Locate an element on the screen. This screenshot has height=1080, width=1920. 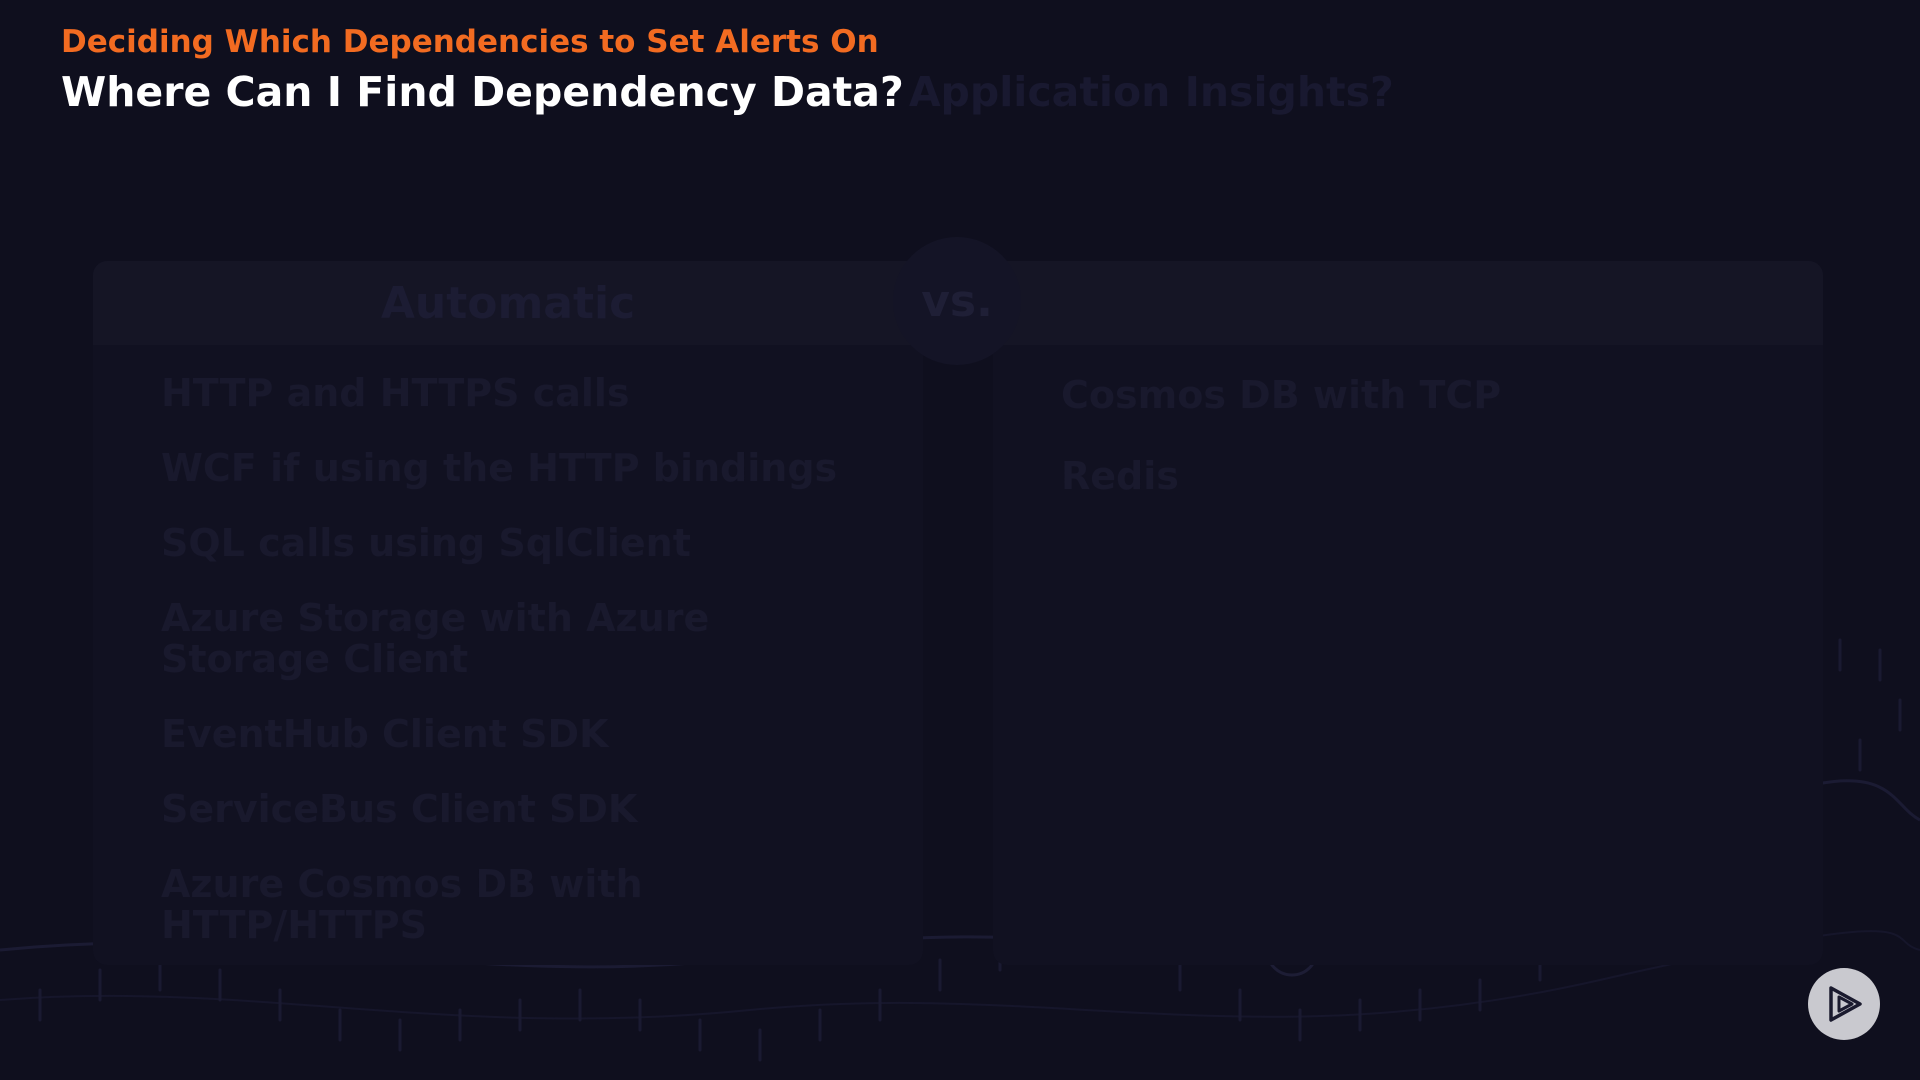
manual-panel-header is located at coordinates (1408, 303).